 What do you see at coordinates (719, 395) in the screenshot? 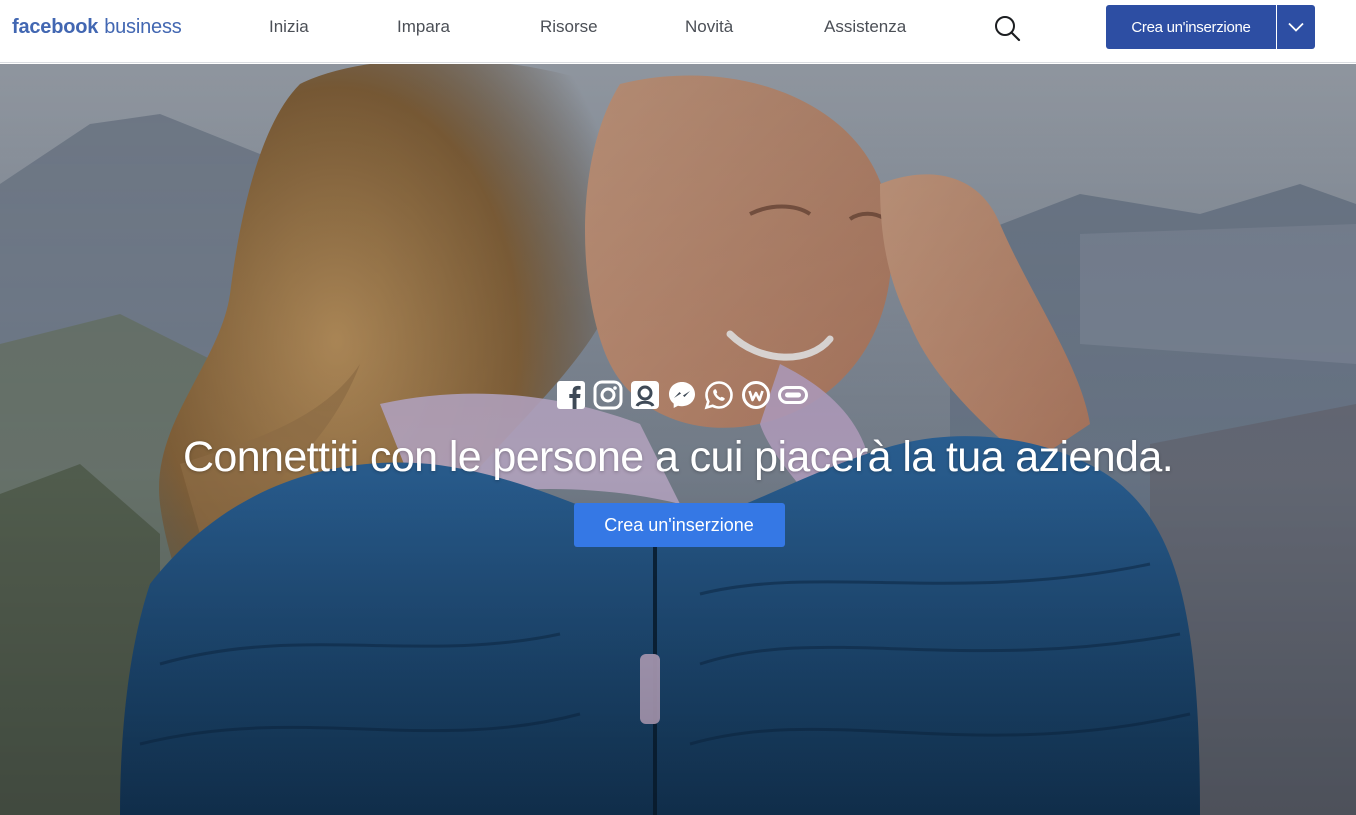
I see `whatsapp-icon` at bounding box center [719, 395].